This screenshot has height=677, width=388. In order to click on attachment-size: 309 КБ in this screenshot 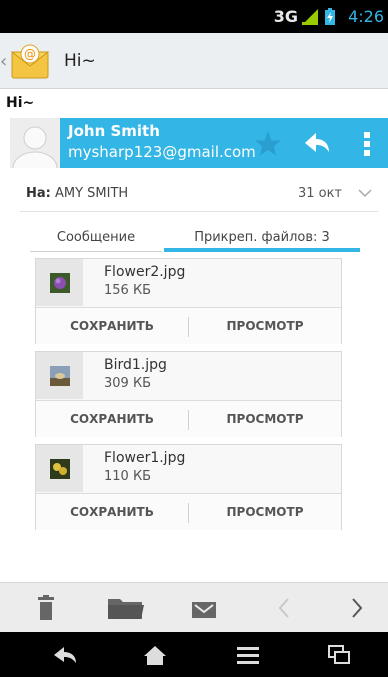, I will do `click(128, 383)`.